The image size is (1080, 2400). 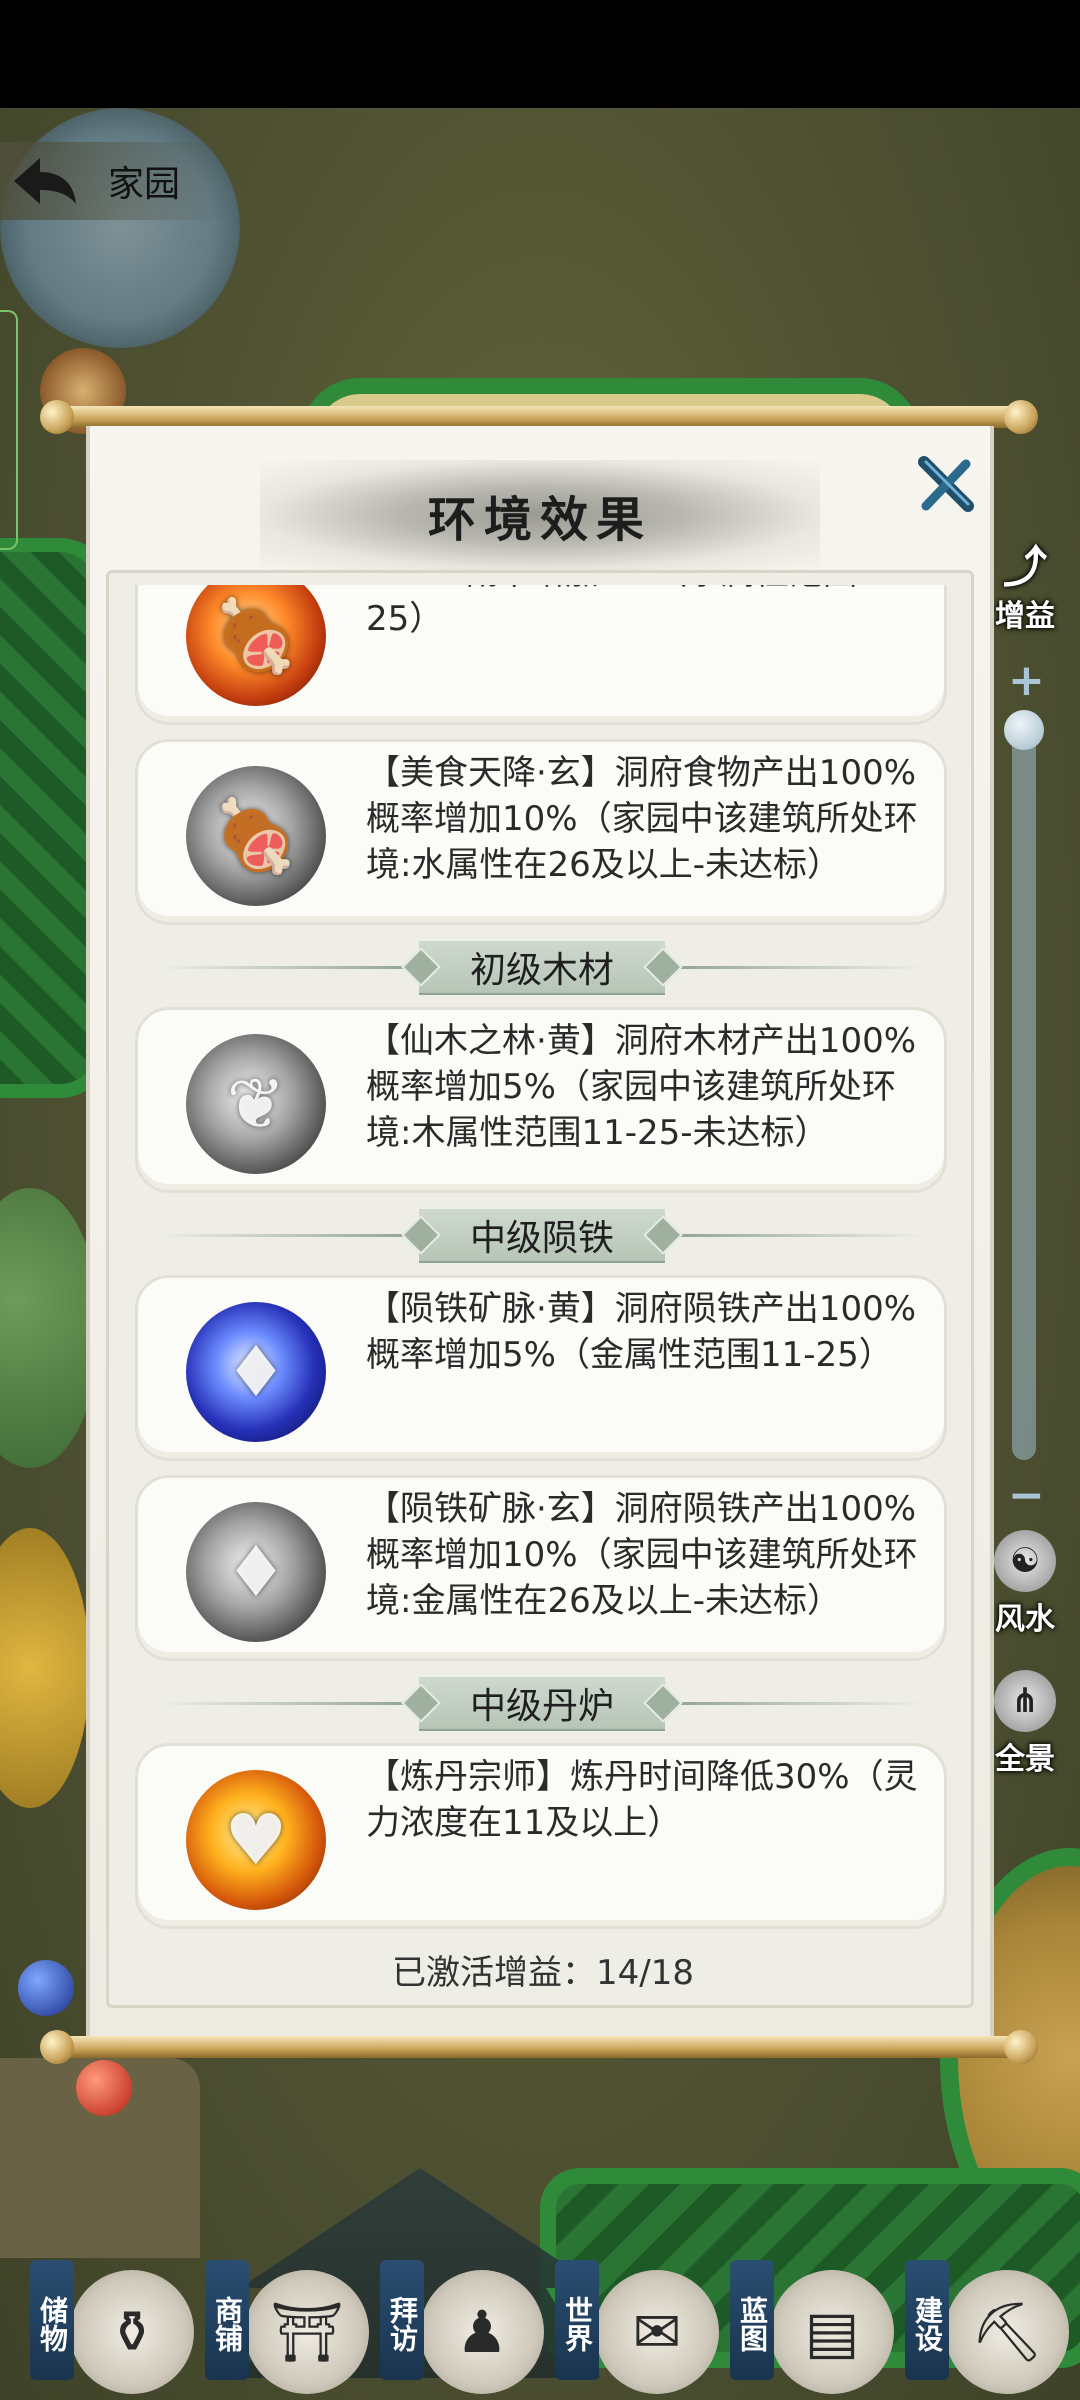 What do you see at coordinates (642, 1800) in the screenshot?
I see `effect-description: 【炼丹宗师】炼丹时间降低30%（灵力浓度在11及以上）` at bounding box center [642, 1800].